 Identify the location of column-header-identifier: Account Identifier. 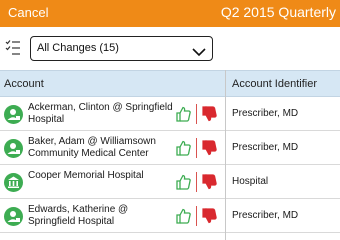
(274, 84).